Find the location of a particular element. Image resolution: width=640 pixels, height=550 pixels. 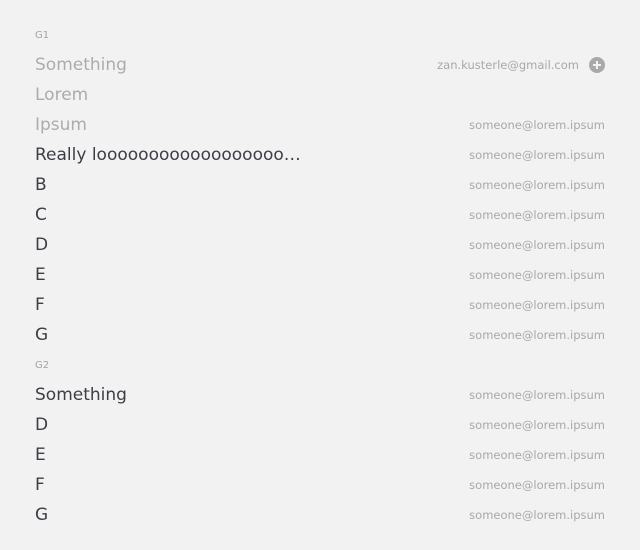

group-header: G1 is located at coordinates (42, 35).